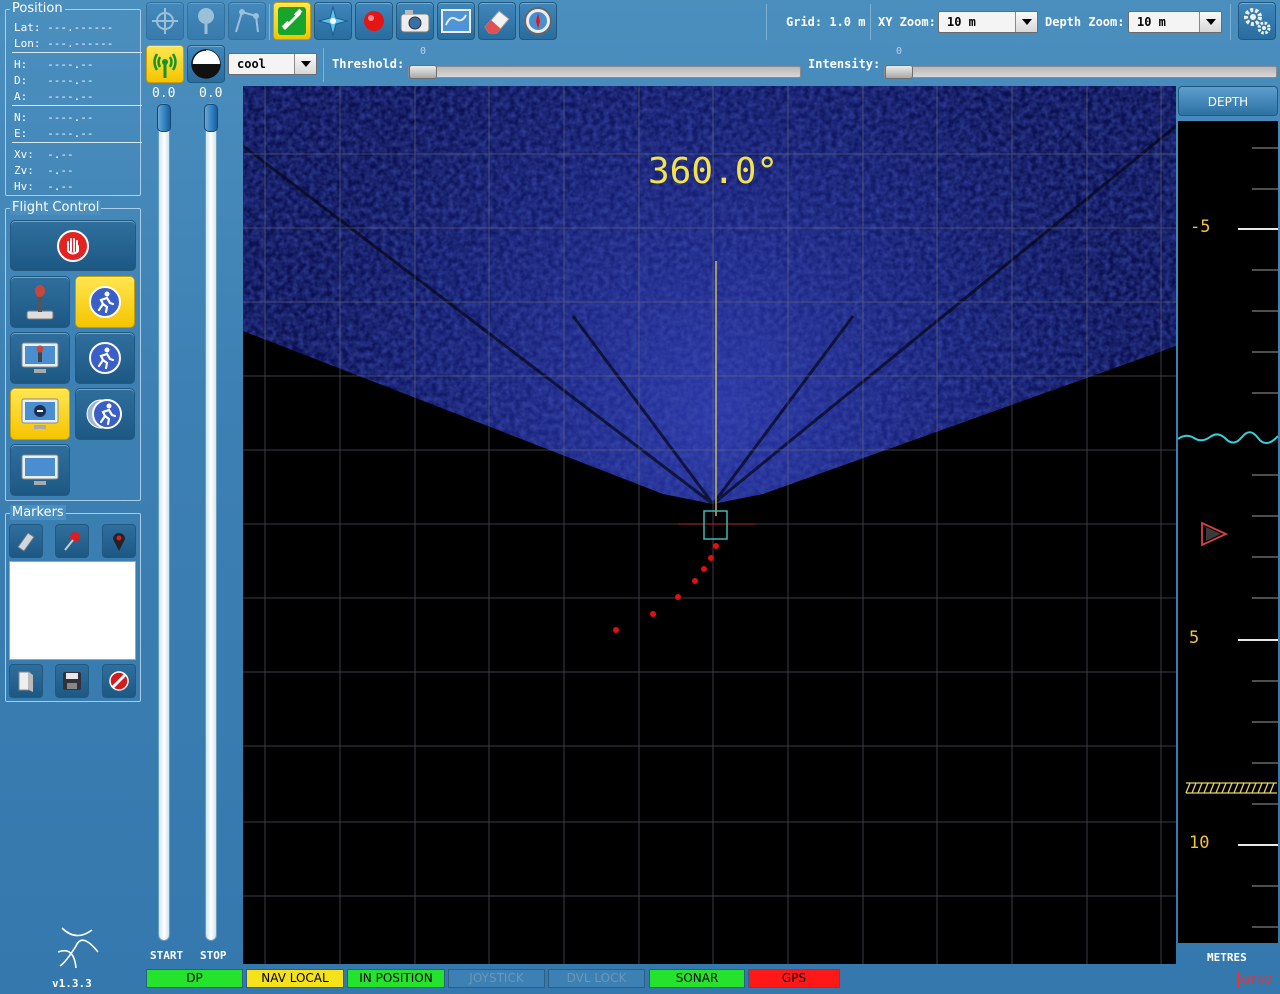  I want to click on marker-eraser-icon, so click(26, 542).